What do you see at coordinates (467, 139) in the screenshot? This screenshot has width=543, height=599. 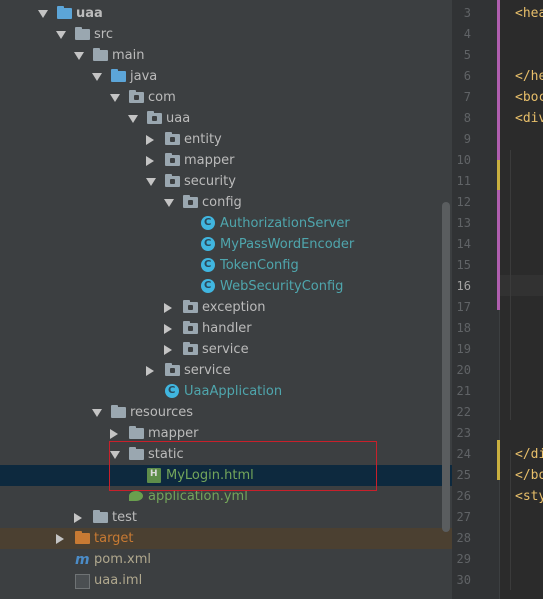 I see `line-number: 9` at bounding box center [467, 139].